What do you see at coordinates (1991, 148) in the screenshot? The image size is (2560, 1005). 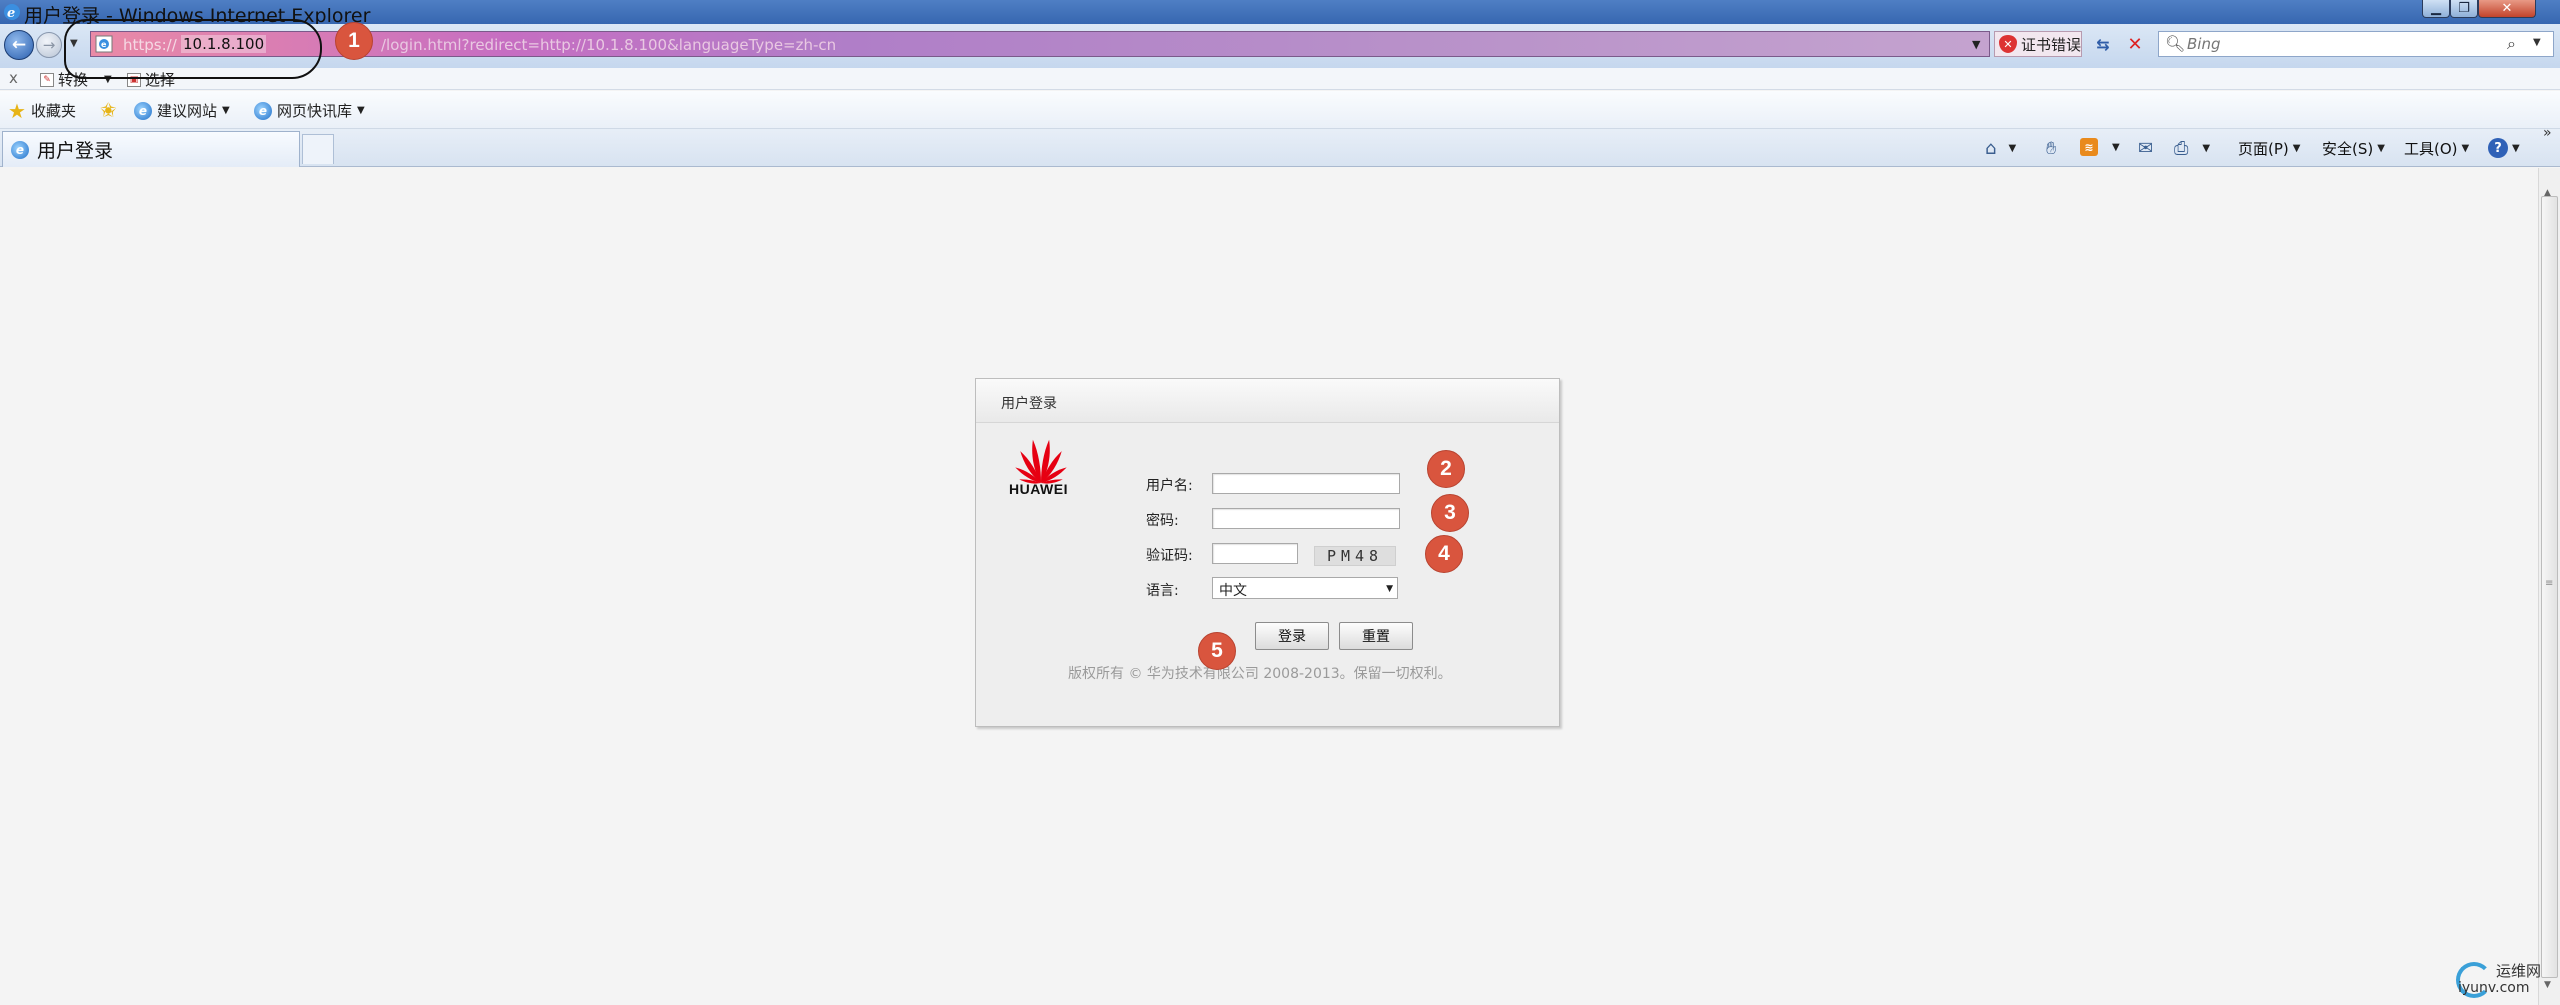 I see `home-icon: ⌂` at bounding box center [1991, 148].